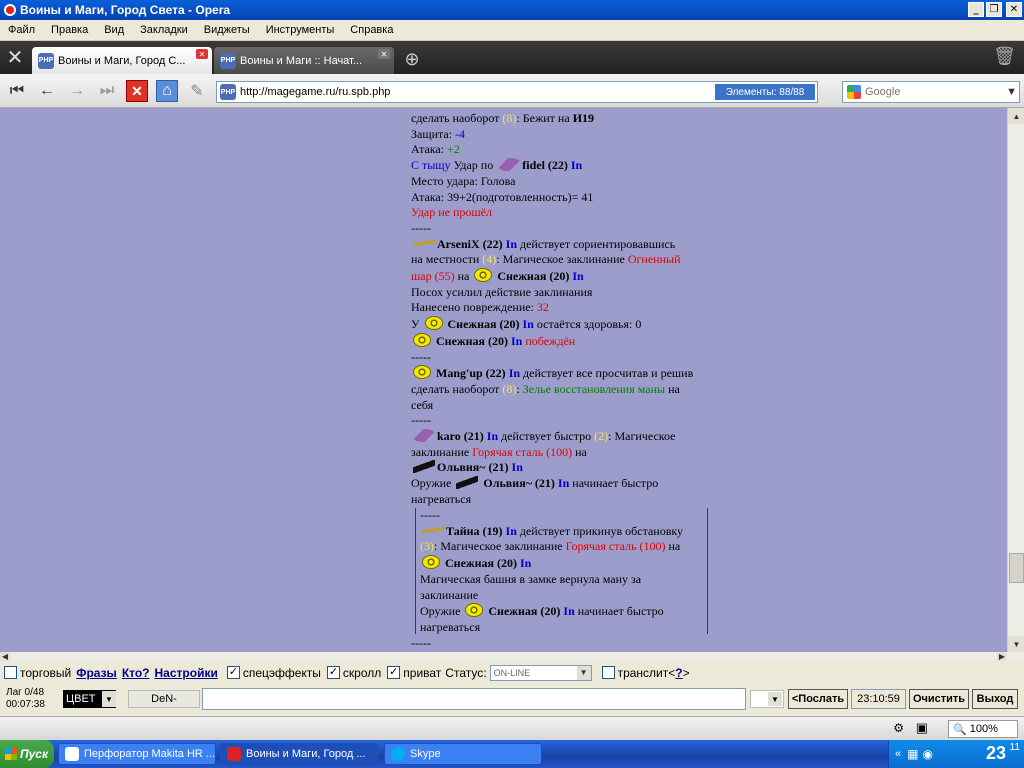  Describe the element at coordinates (1016, 568) in the screenshot. I see `scroll-thumb` at that location.